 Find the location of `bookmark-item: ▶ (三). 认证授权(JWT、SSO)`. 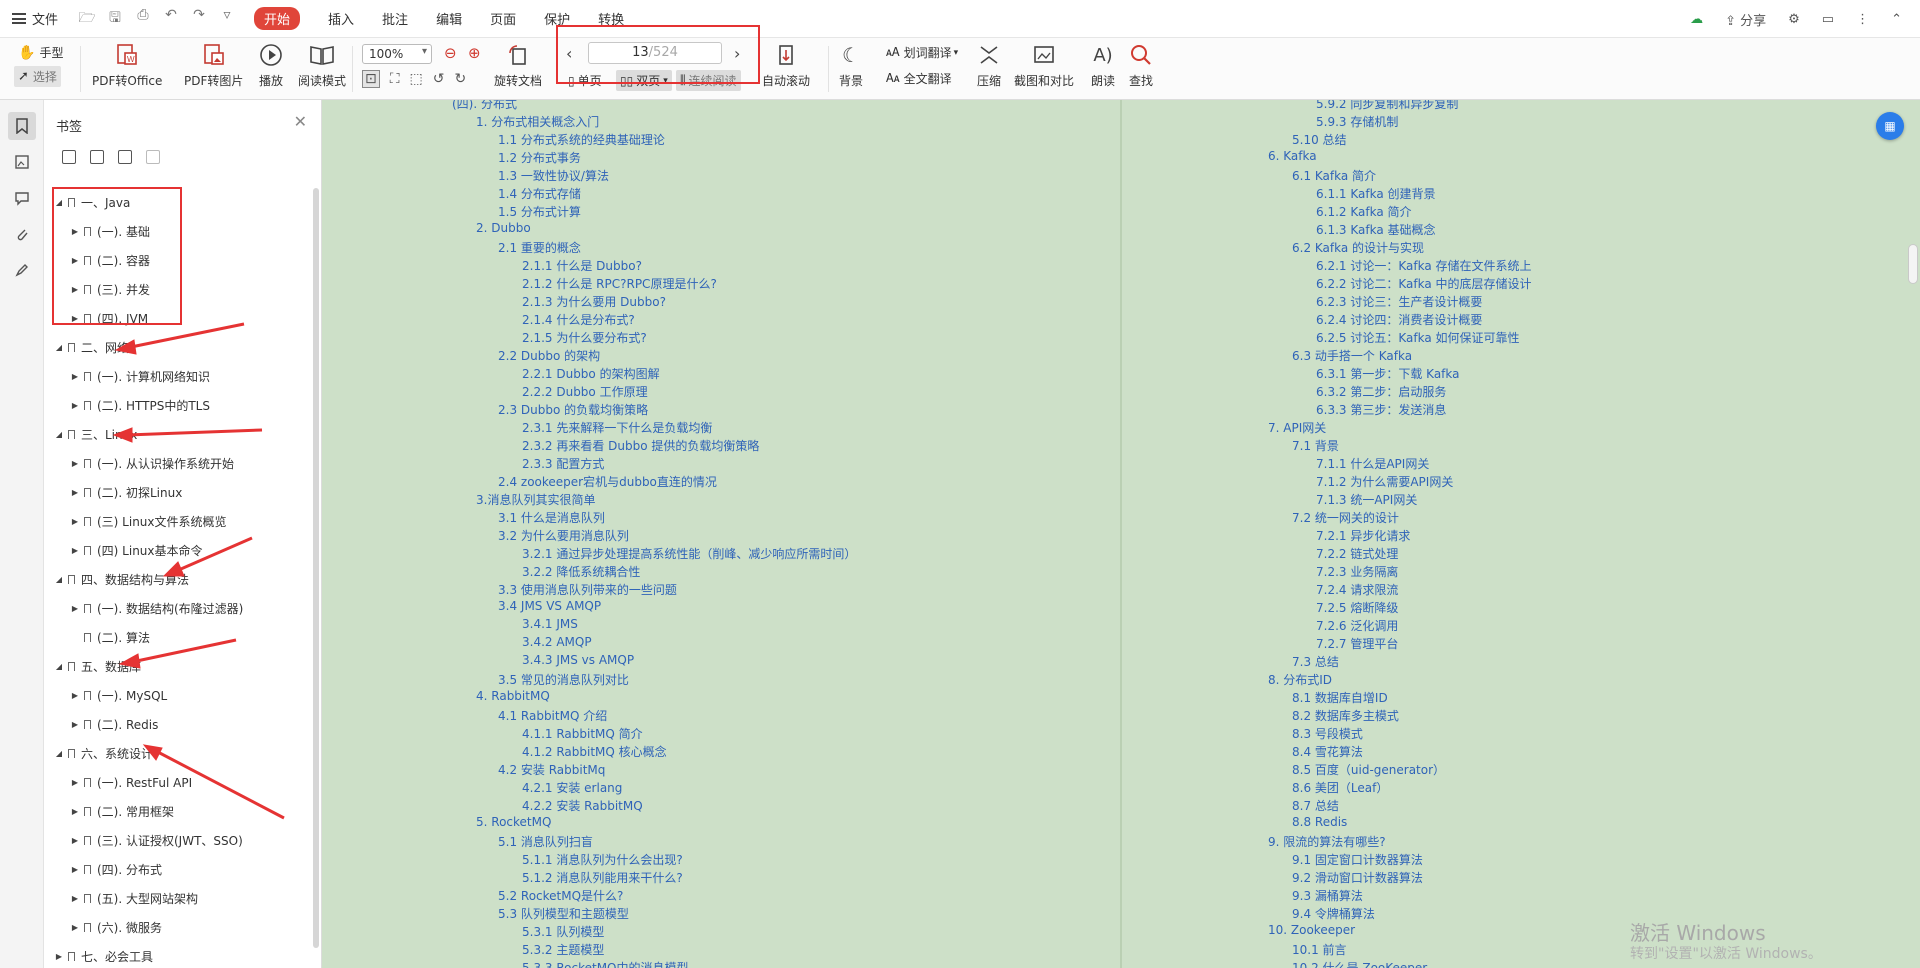

bookmark-item: ▶ (三). 认证授权(JWT、SSO) is located at coordinates (156, 840).